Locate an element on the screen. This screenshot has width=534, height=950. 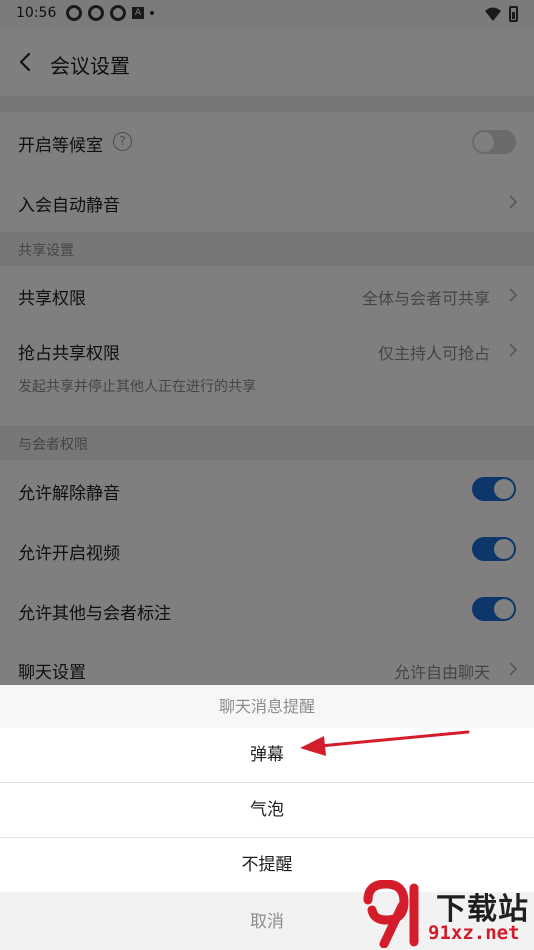
option-bubble-button: 气泡 is located at coordinates (267, 810).